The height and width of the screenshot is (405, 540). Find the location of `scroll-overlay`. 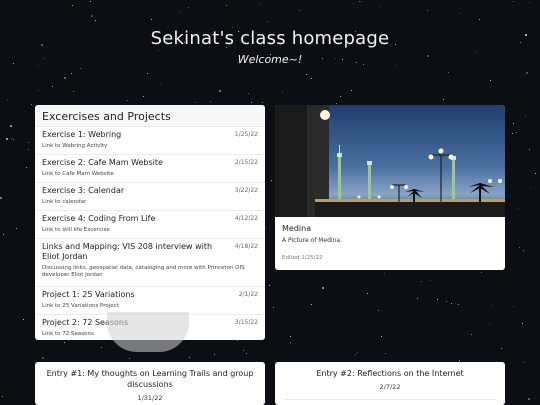

scroll-overlay is located at coordinates (148, 332).